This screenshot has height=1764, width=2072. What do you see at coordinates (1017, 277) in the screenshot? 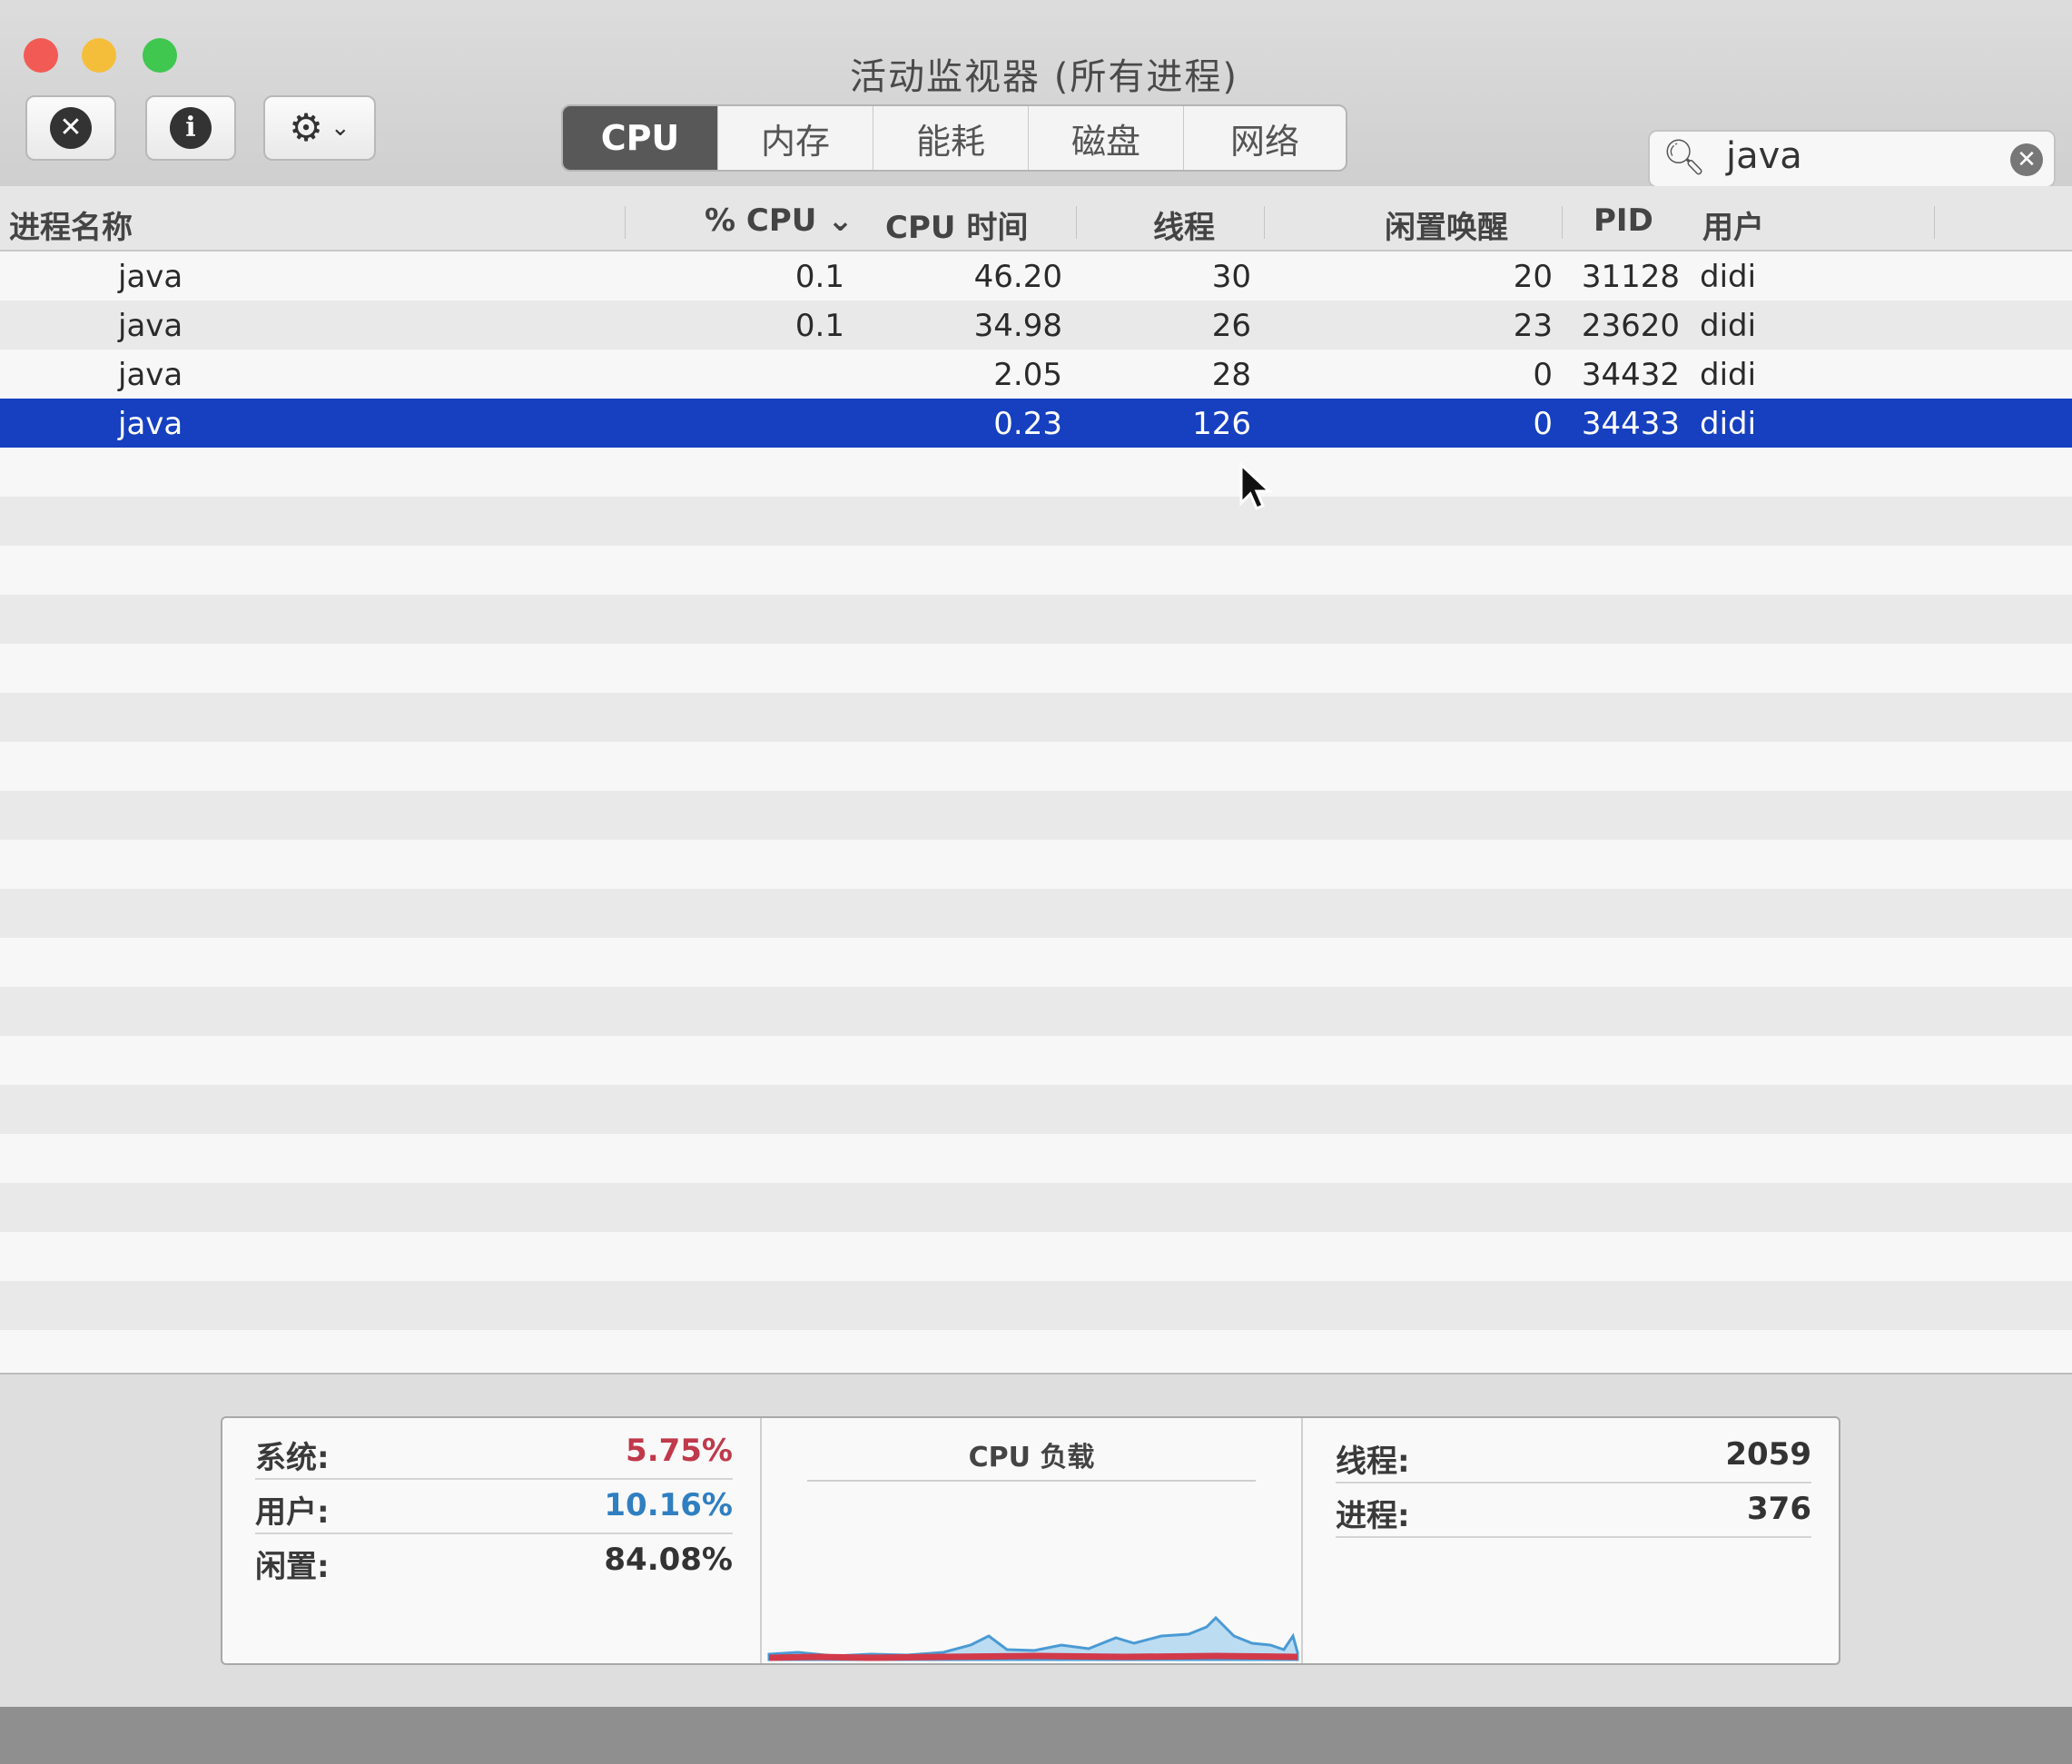
I see `cpu-time: 46.20` at bounding box center [1017, 277].